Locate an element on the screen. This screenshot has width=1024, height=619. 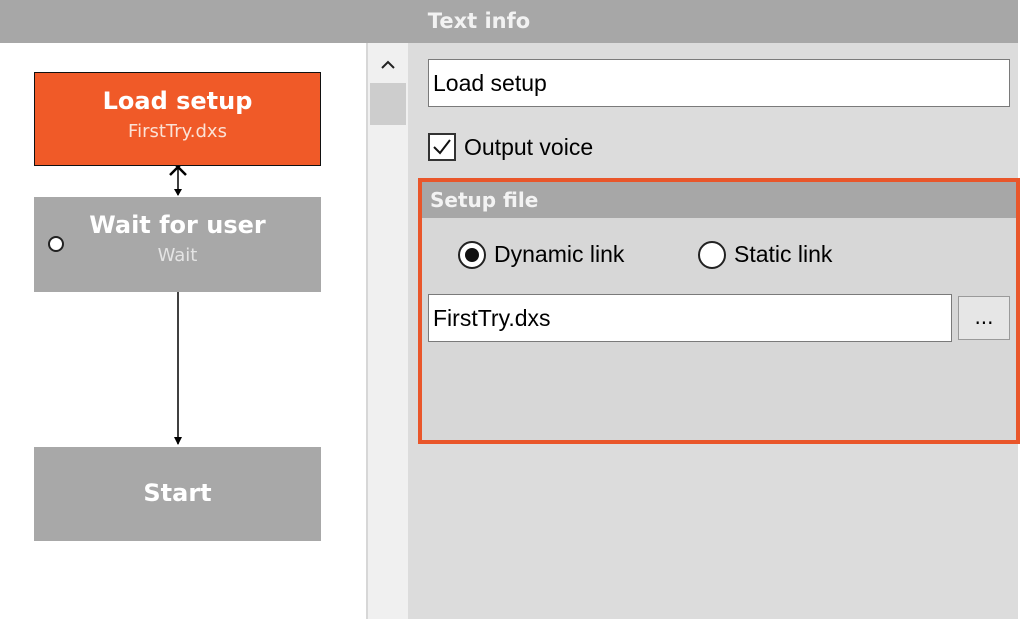
vertical-scrollbar is located at coordinates (388, 331).